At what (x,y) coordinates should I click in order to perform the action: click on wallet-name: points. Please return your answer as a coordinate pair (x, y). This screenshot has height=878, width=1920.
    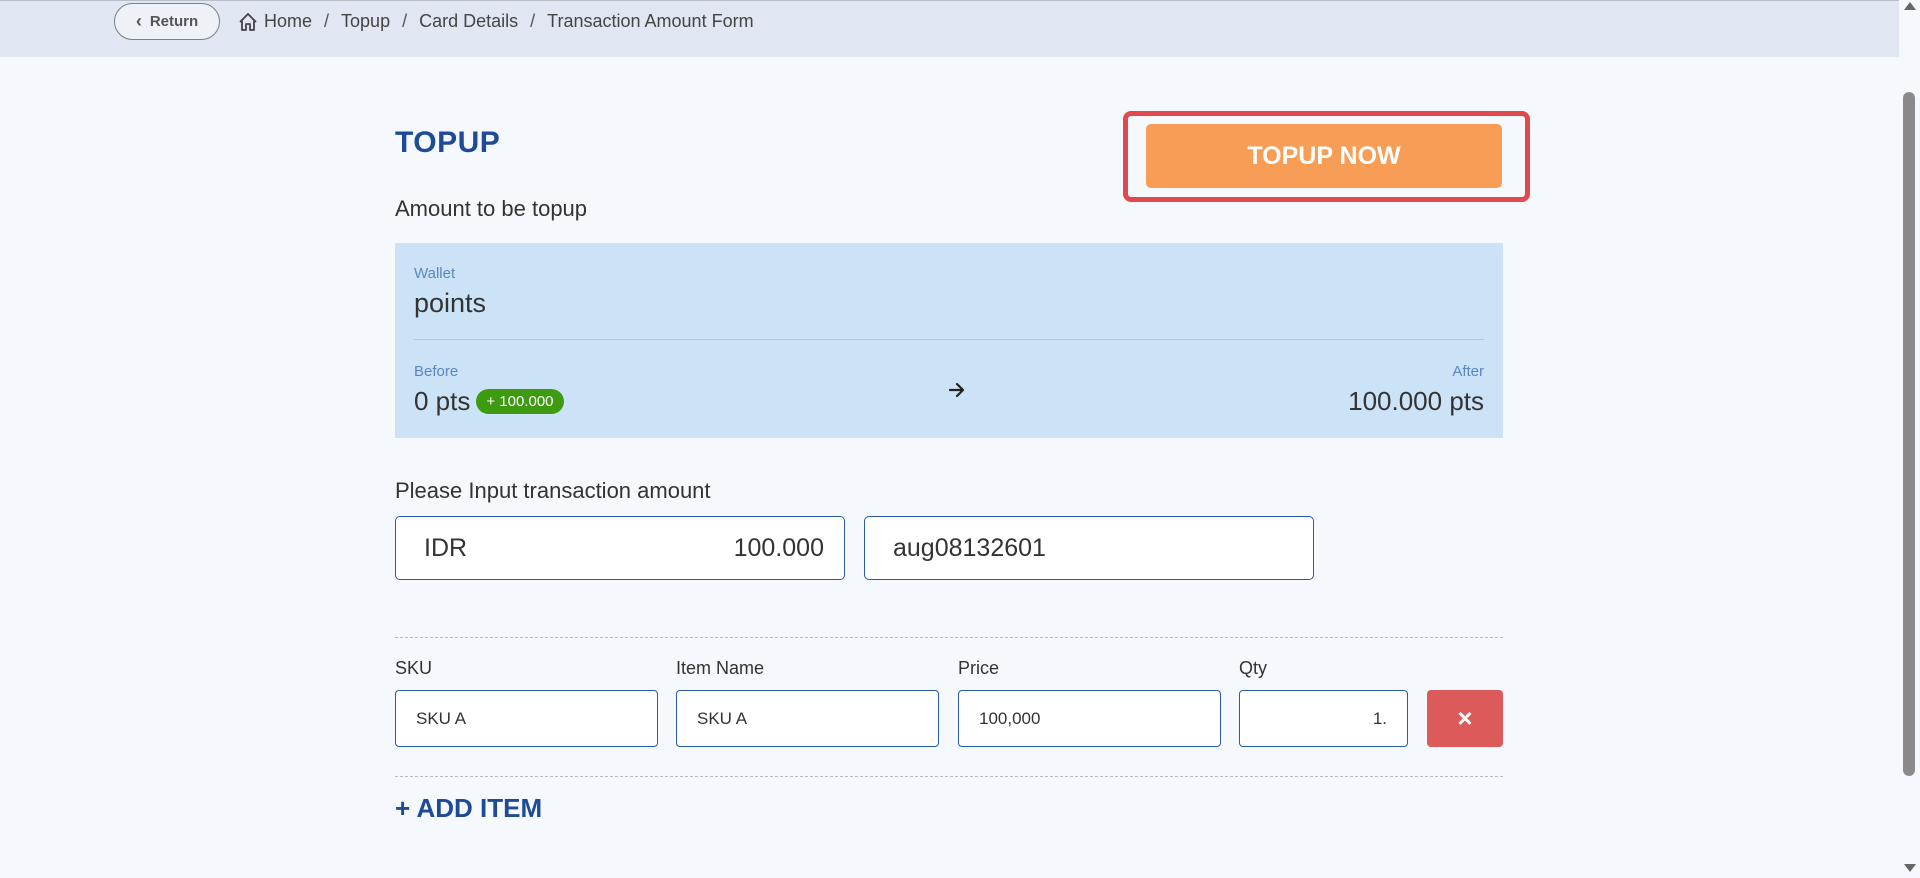
    Looking at the image, I should click on (450, 303).